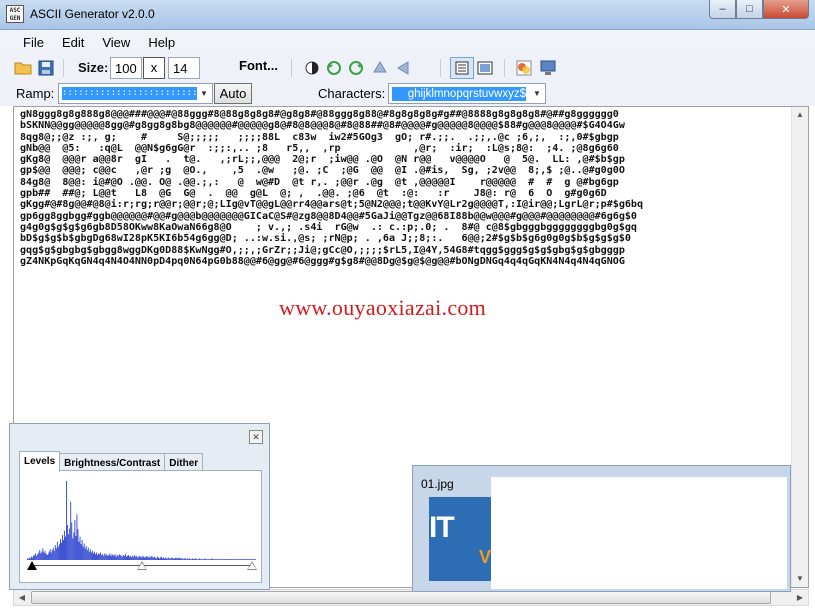  Describe the element at coordinates (154, 68) in the screenshot. I see `size-x-toggle: x` at that location.